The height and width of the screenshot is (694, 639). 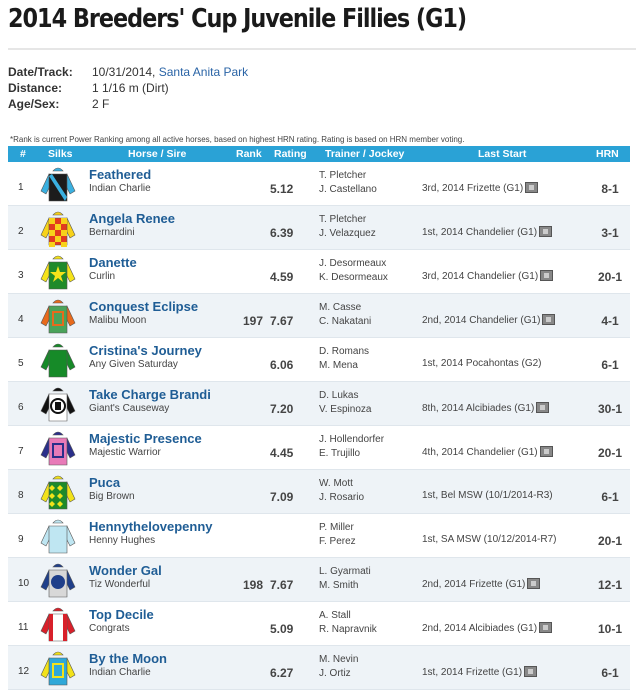 What do you see at coordinates (364, 396) in the screenshot?
I see `trainer-name: D. Lukas` at bounding box center [364, 396].